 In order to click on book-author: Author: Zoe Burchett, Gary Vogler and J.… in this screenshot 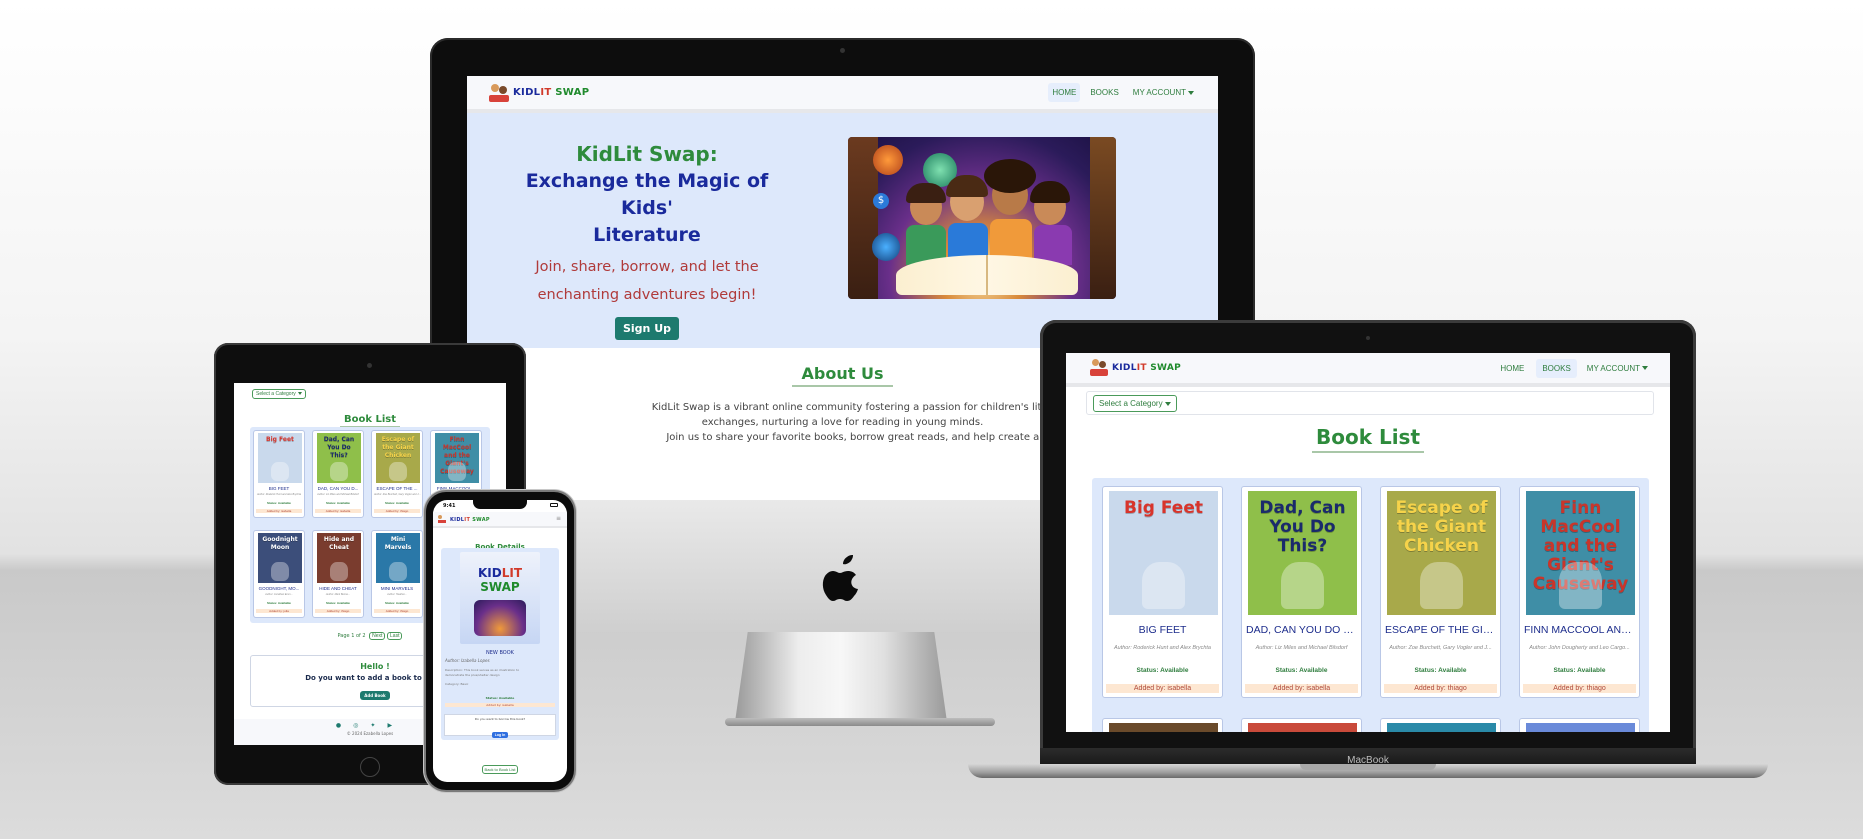, I will do `click(1440, 648)`.